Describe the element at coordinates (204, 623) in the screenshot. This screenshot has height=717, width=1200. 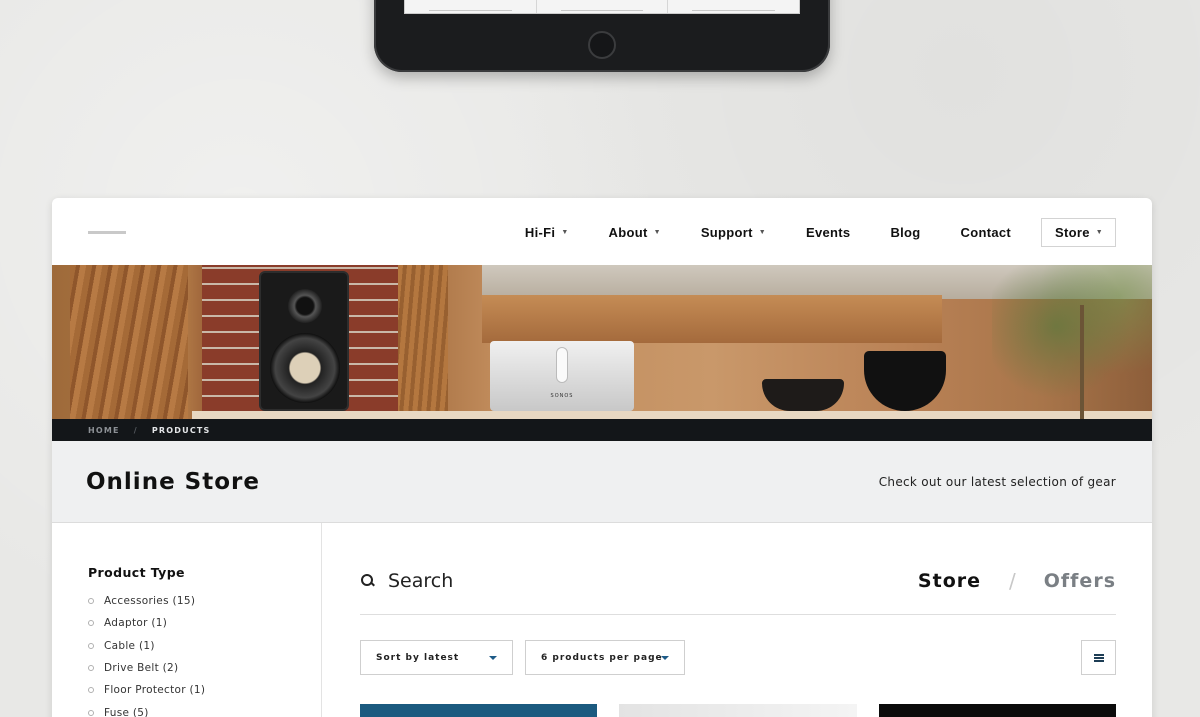
I see `filter-item-adaptor: Adaptor (1)` at that location.